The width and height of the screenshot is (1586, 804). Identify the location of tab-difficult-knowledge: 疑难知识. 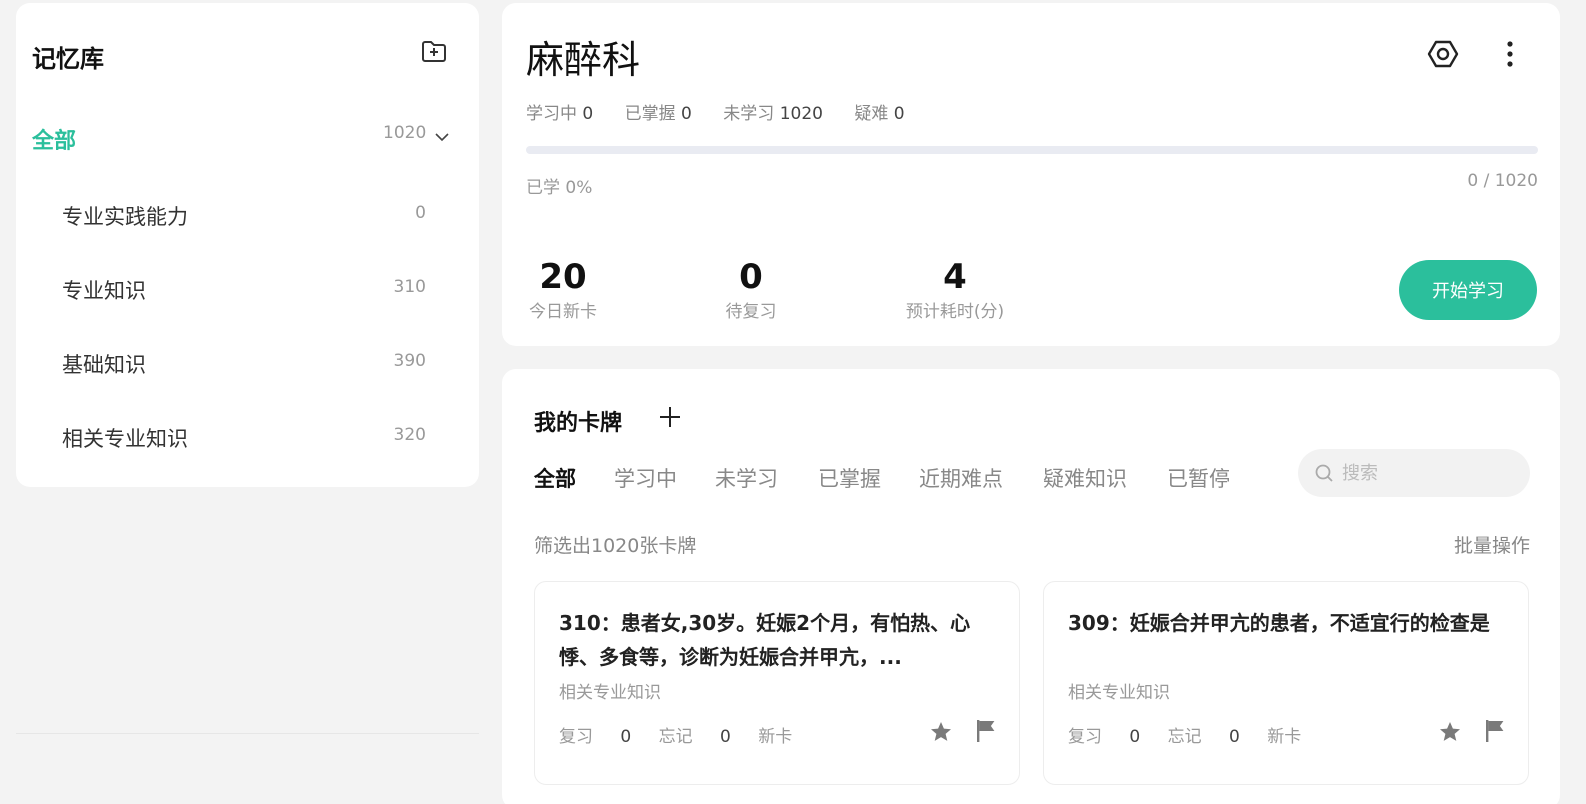
(1085, 478).